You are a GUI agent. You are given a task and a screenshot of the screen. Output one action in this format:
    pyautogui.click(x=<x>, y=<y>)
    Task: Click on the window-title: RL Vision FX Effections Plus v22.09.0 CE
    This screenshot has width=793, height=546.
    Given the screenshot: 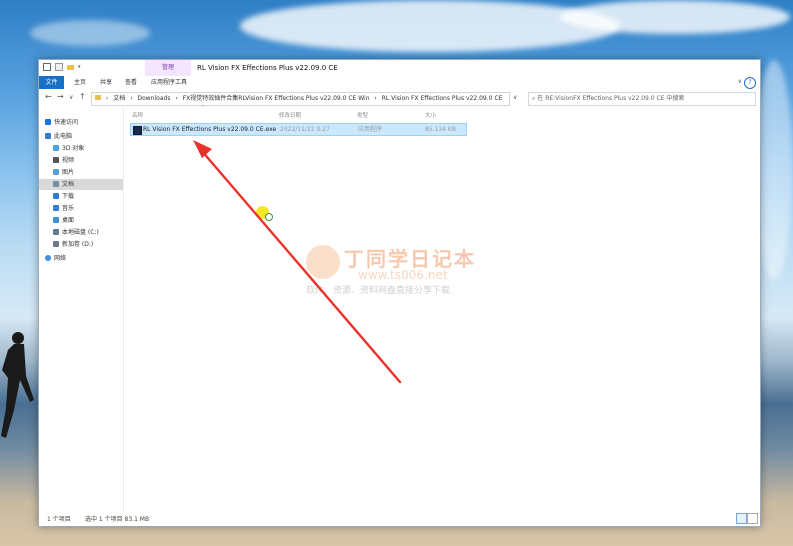 What is the action you would take?
    pyautogui.click(x=267, y=68)
    